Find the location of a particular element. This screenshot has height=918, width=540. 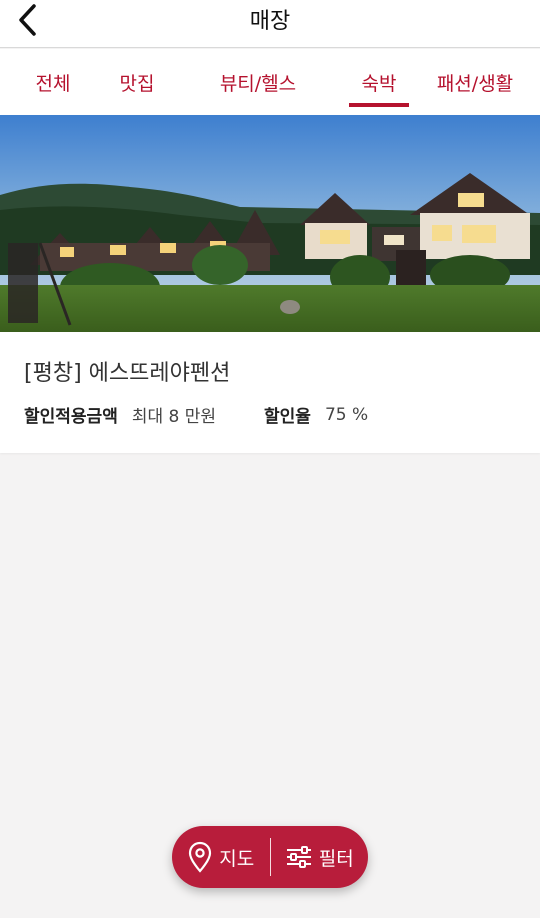

header-bar: 매장 is located at coordinates (270, 24).